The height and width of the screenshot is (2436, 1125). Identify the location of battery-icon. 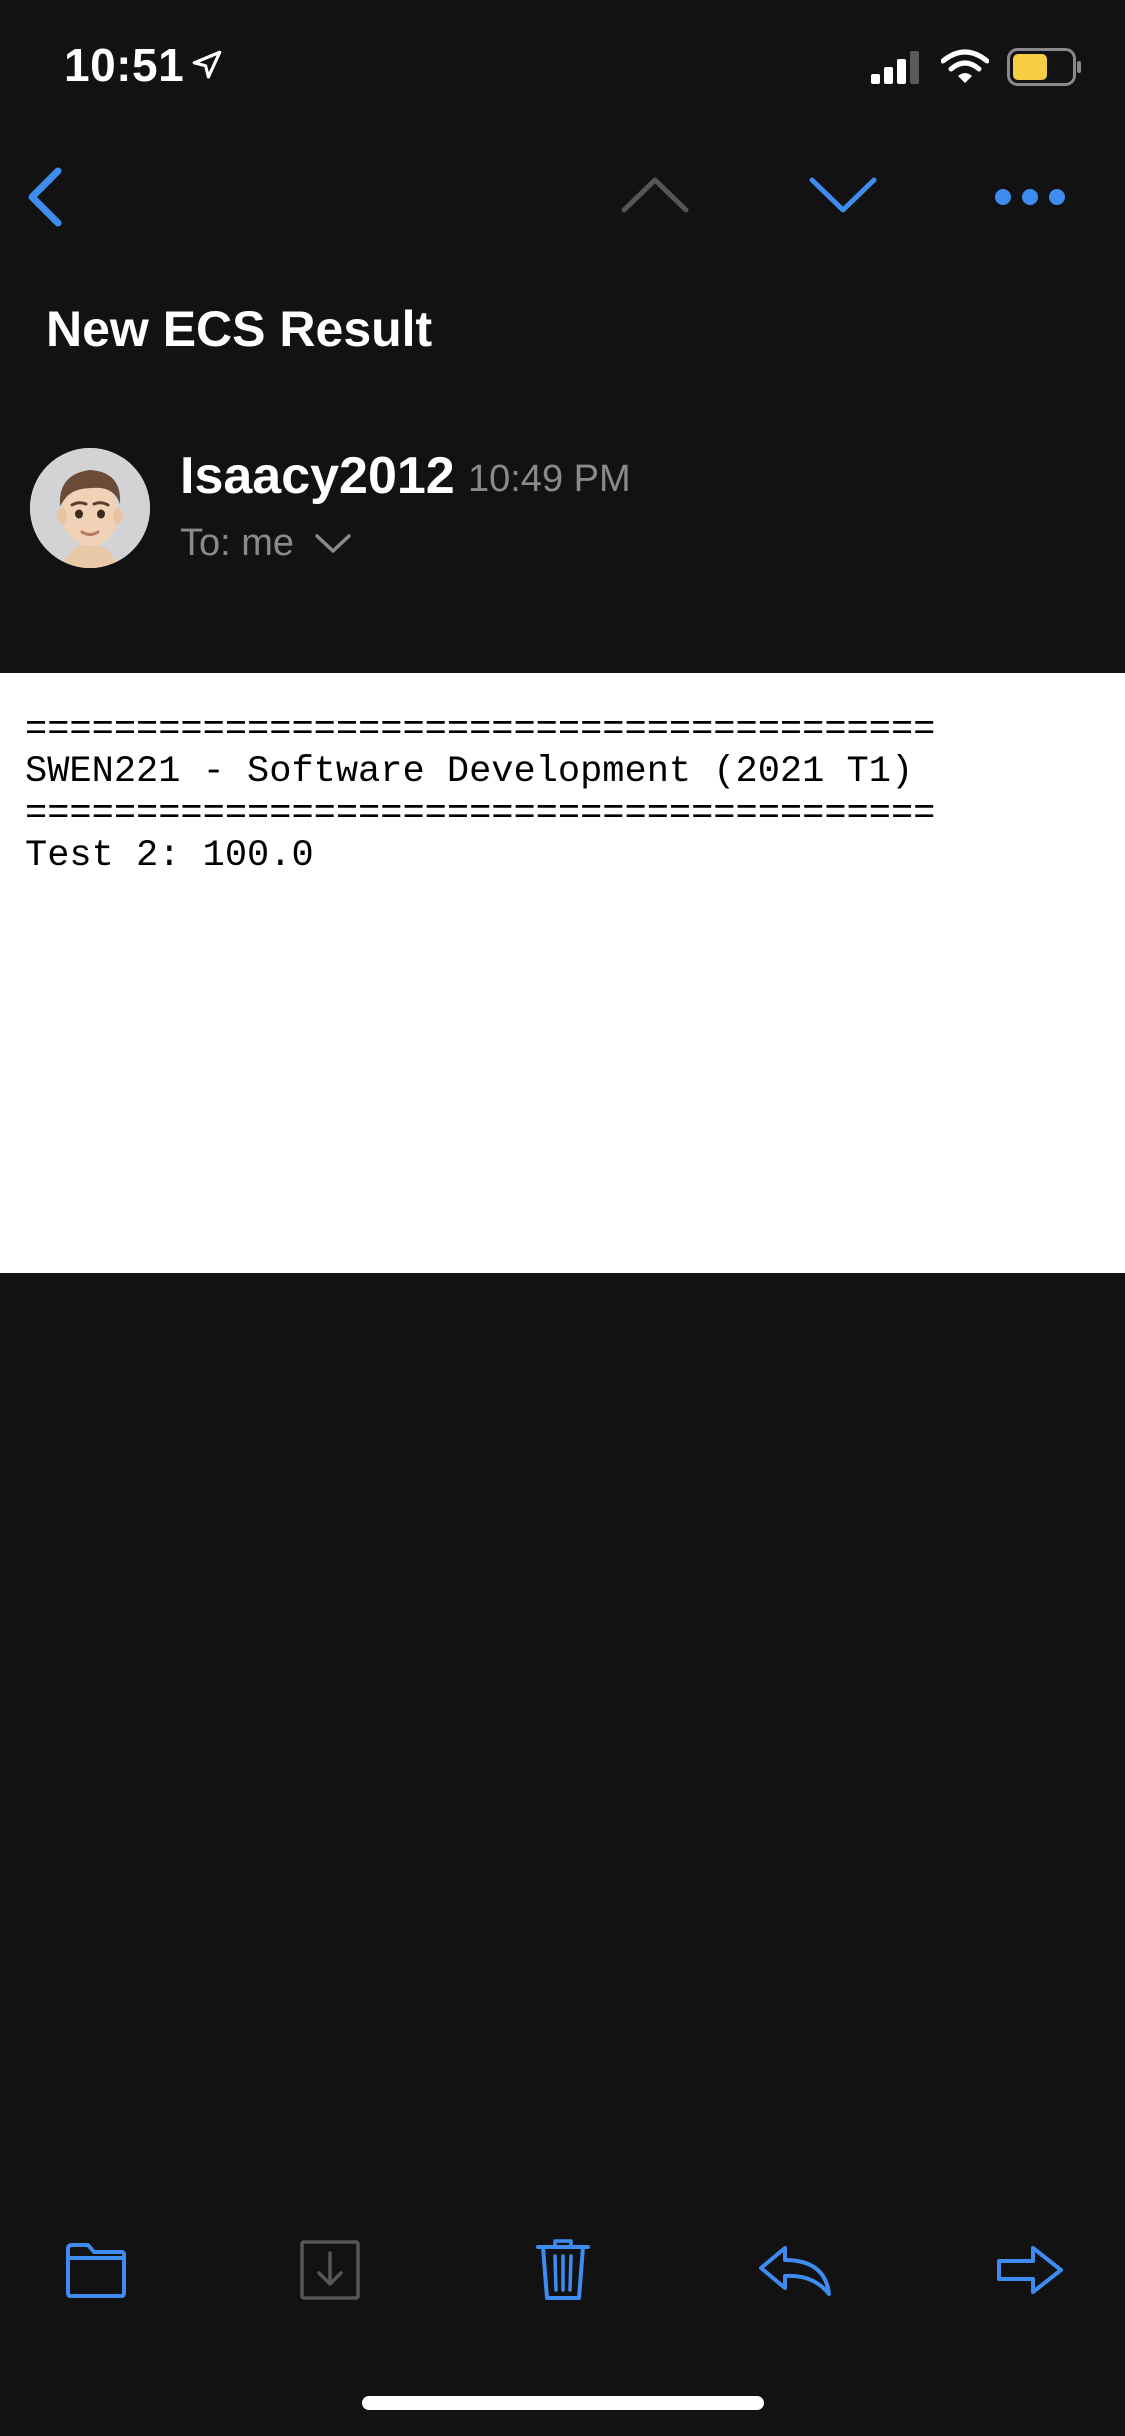
(1044, 67).